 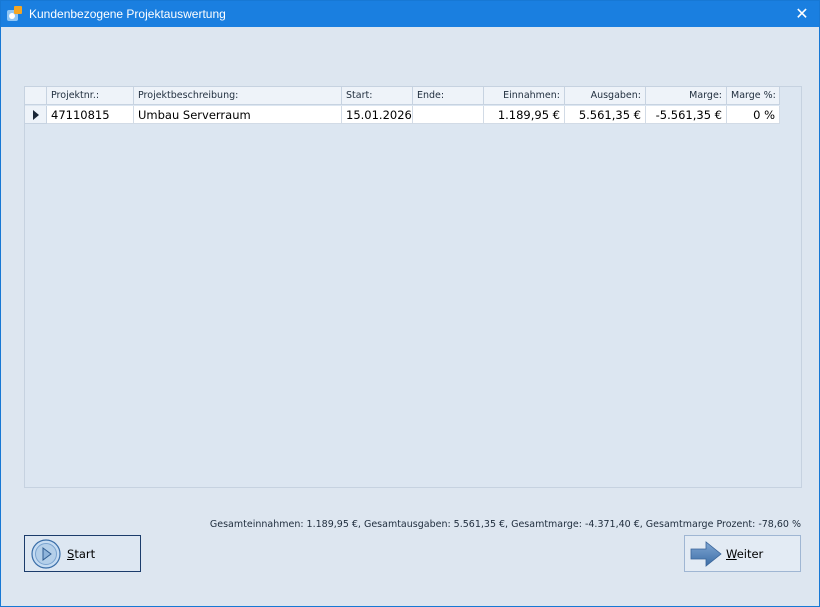 What do you see at coordinates (686, 115) in the screenshot?
I see `cell-marge: -5.561,35 €` at bounding box center [686, 115].